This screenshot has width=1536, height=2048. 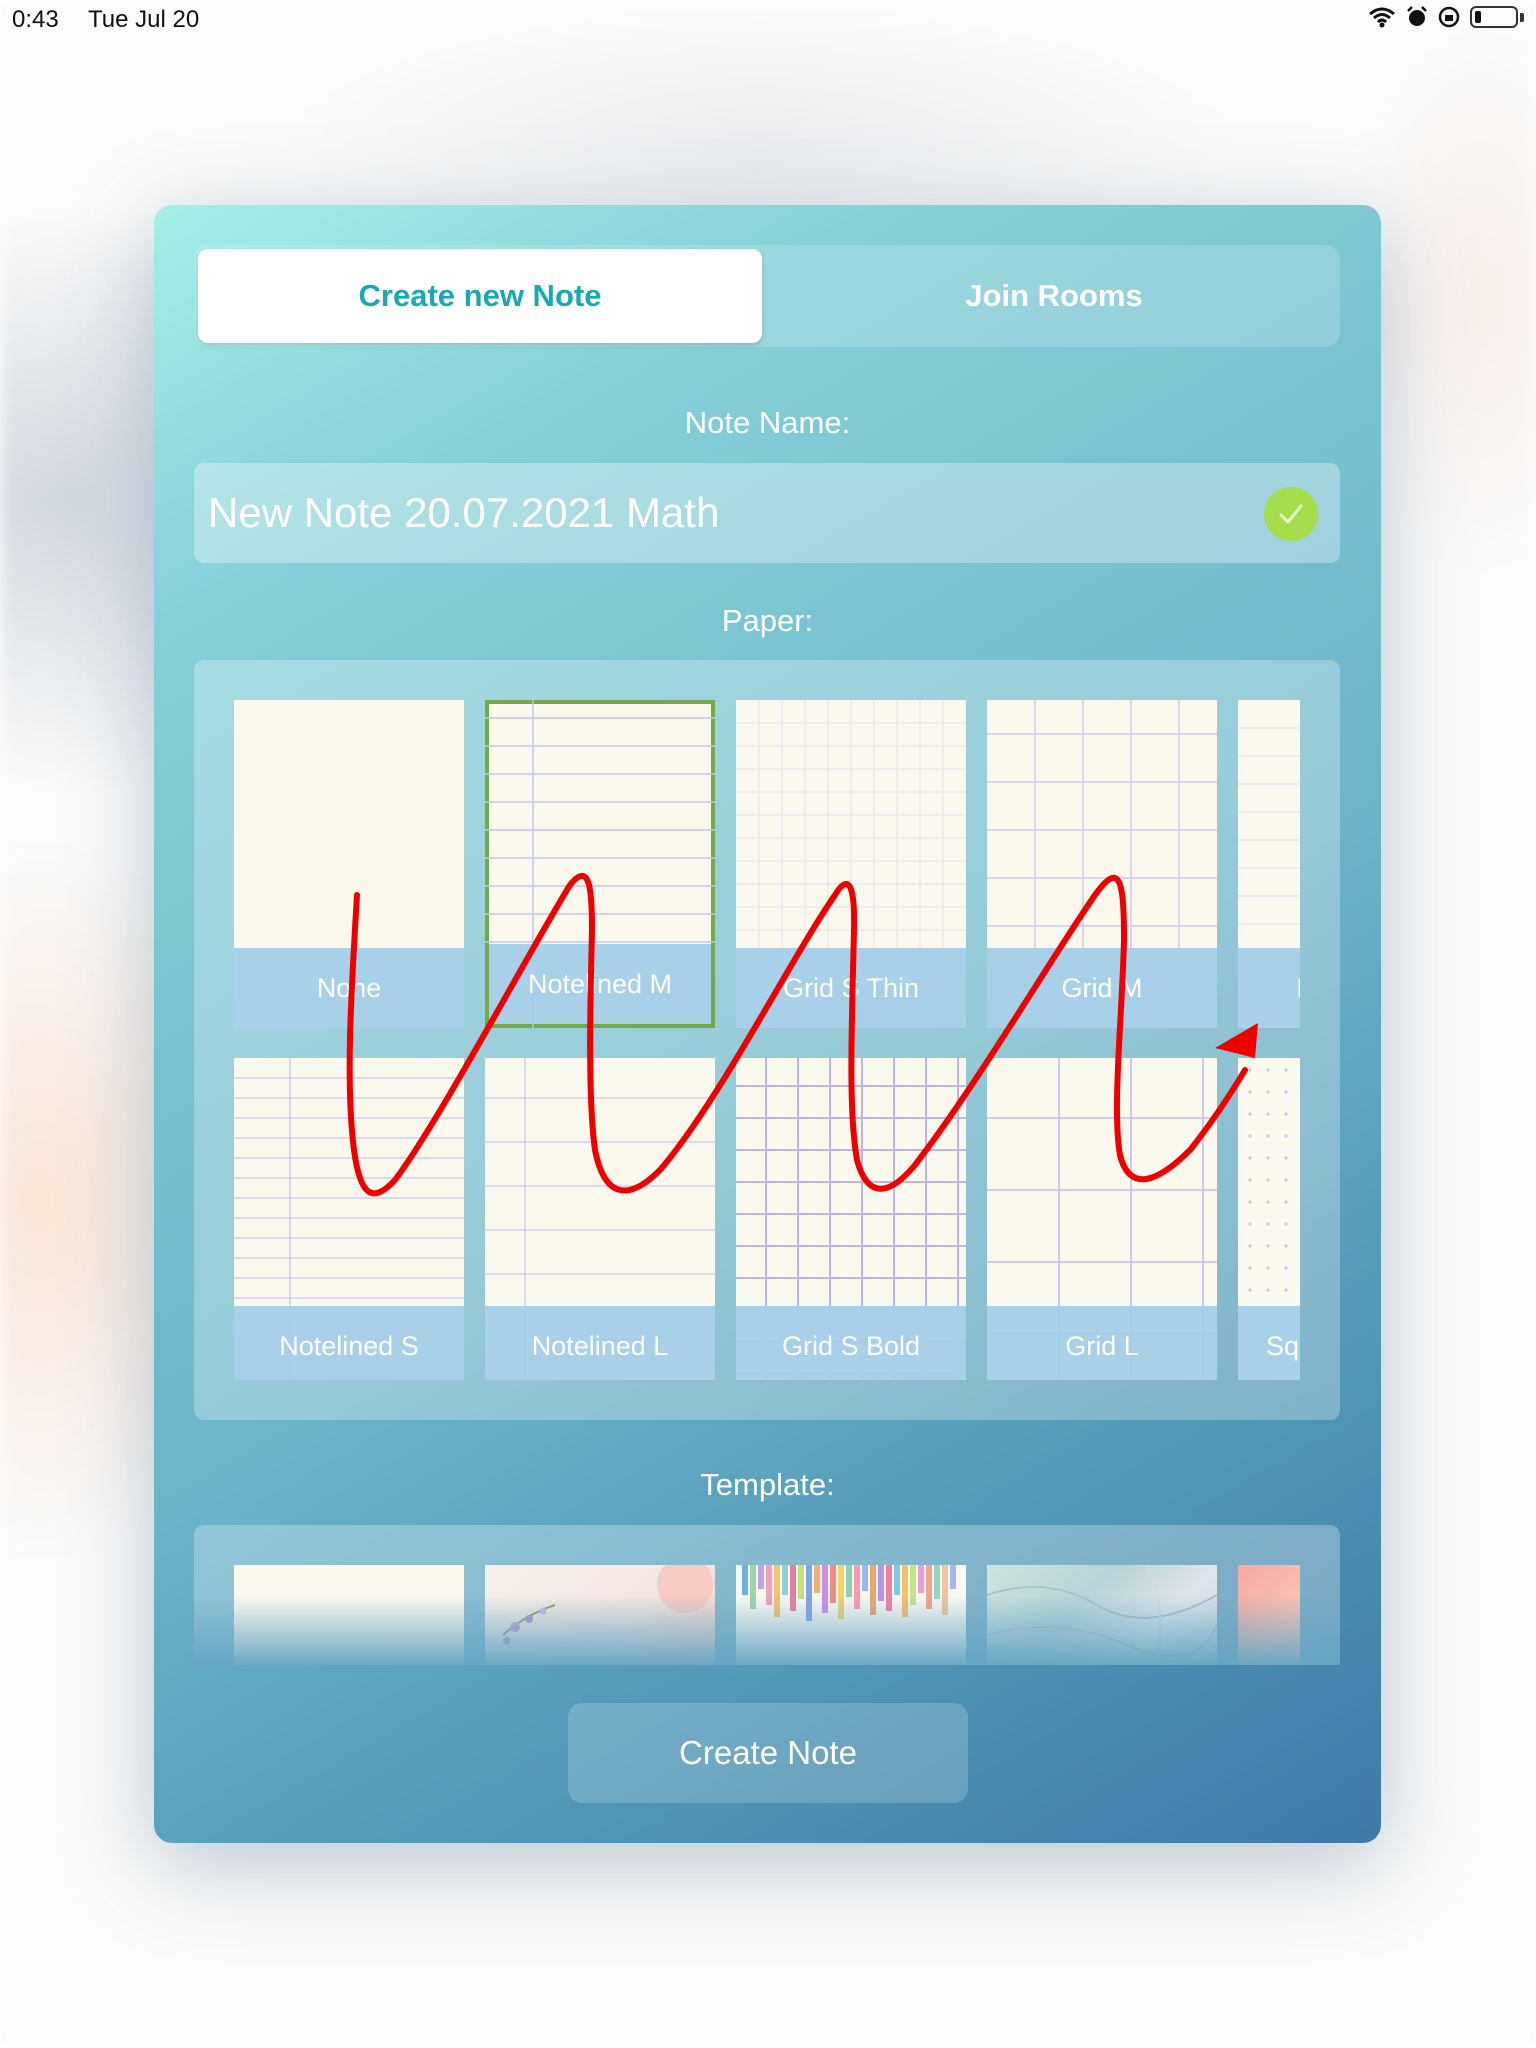 I want to click on alarm-icon, so click(x=1417, y=16).